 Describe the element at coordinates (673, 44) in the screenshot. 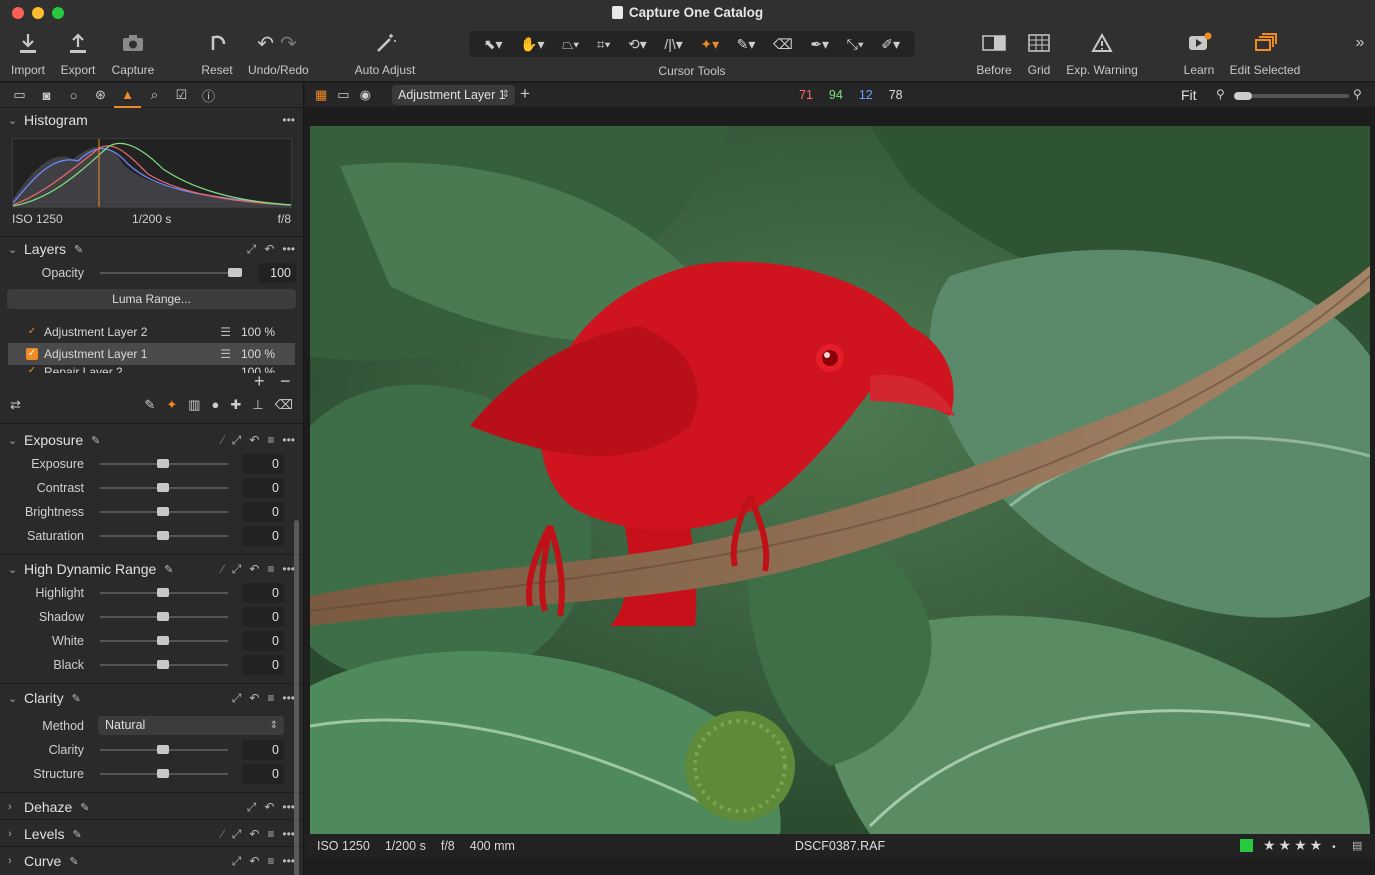

I see `keystone-icon: /|\▾` at that location.